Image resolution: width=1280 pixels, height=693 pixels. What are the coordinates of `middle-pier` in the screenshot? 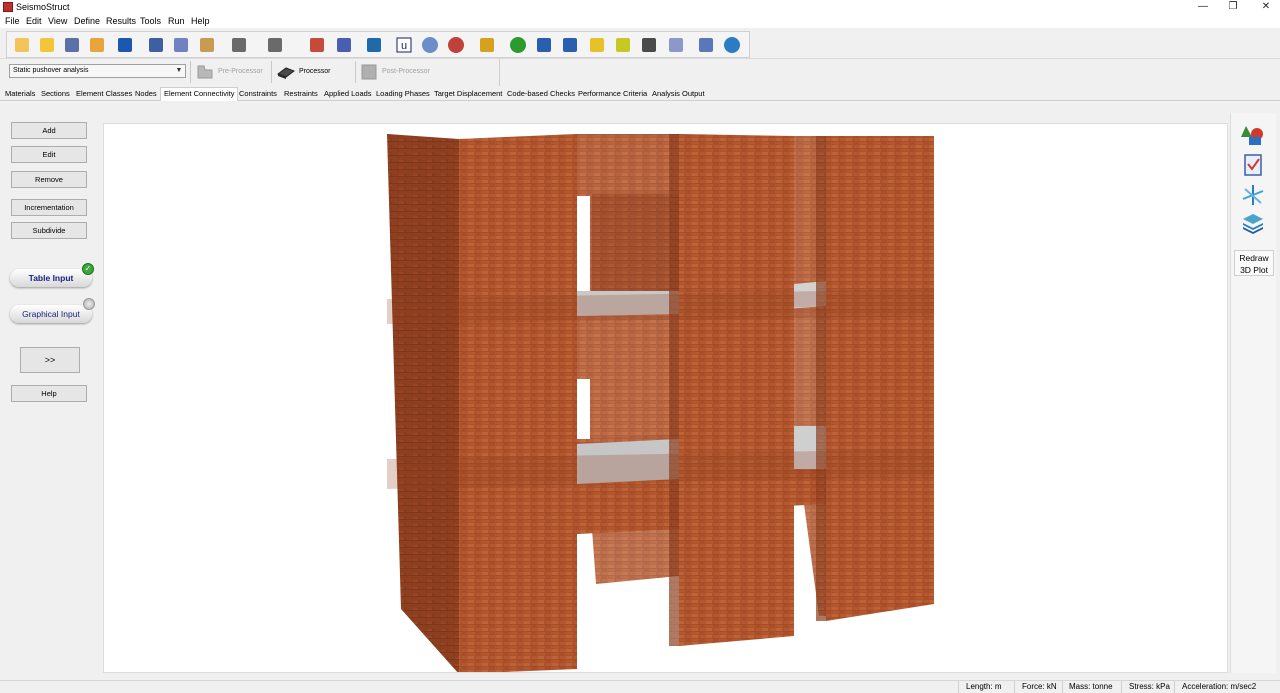 It's located at (736, 390).